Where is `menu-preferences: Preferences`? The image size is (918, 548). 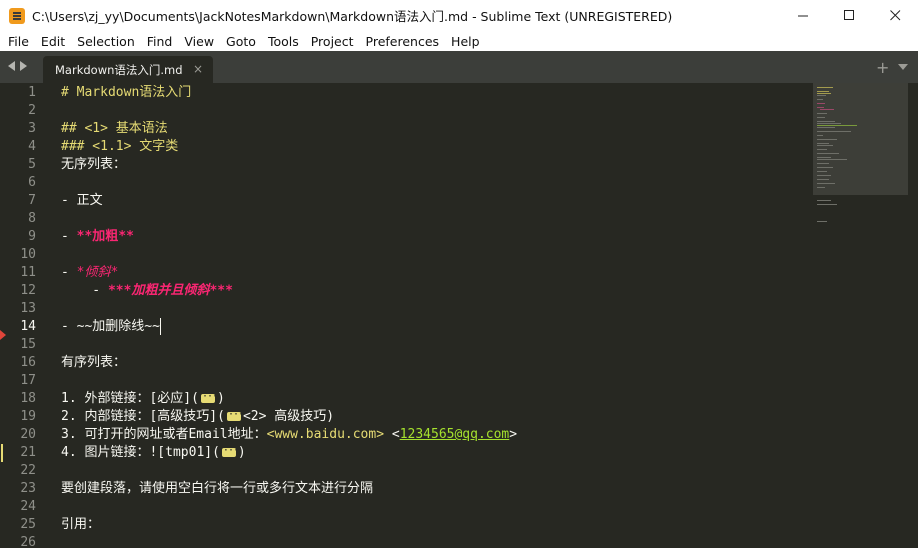
menu-preferences: Preferences is located at coordinates (403, 41).